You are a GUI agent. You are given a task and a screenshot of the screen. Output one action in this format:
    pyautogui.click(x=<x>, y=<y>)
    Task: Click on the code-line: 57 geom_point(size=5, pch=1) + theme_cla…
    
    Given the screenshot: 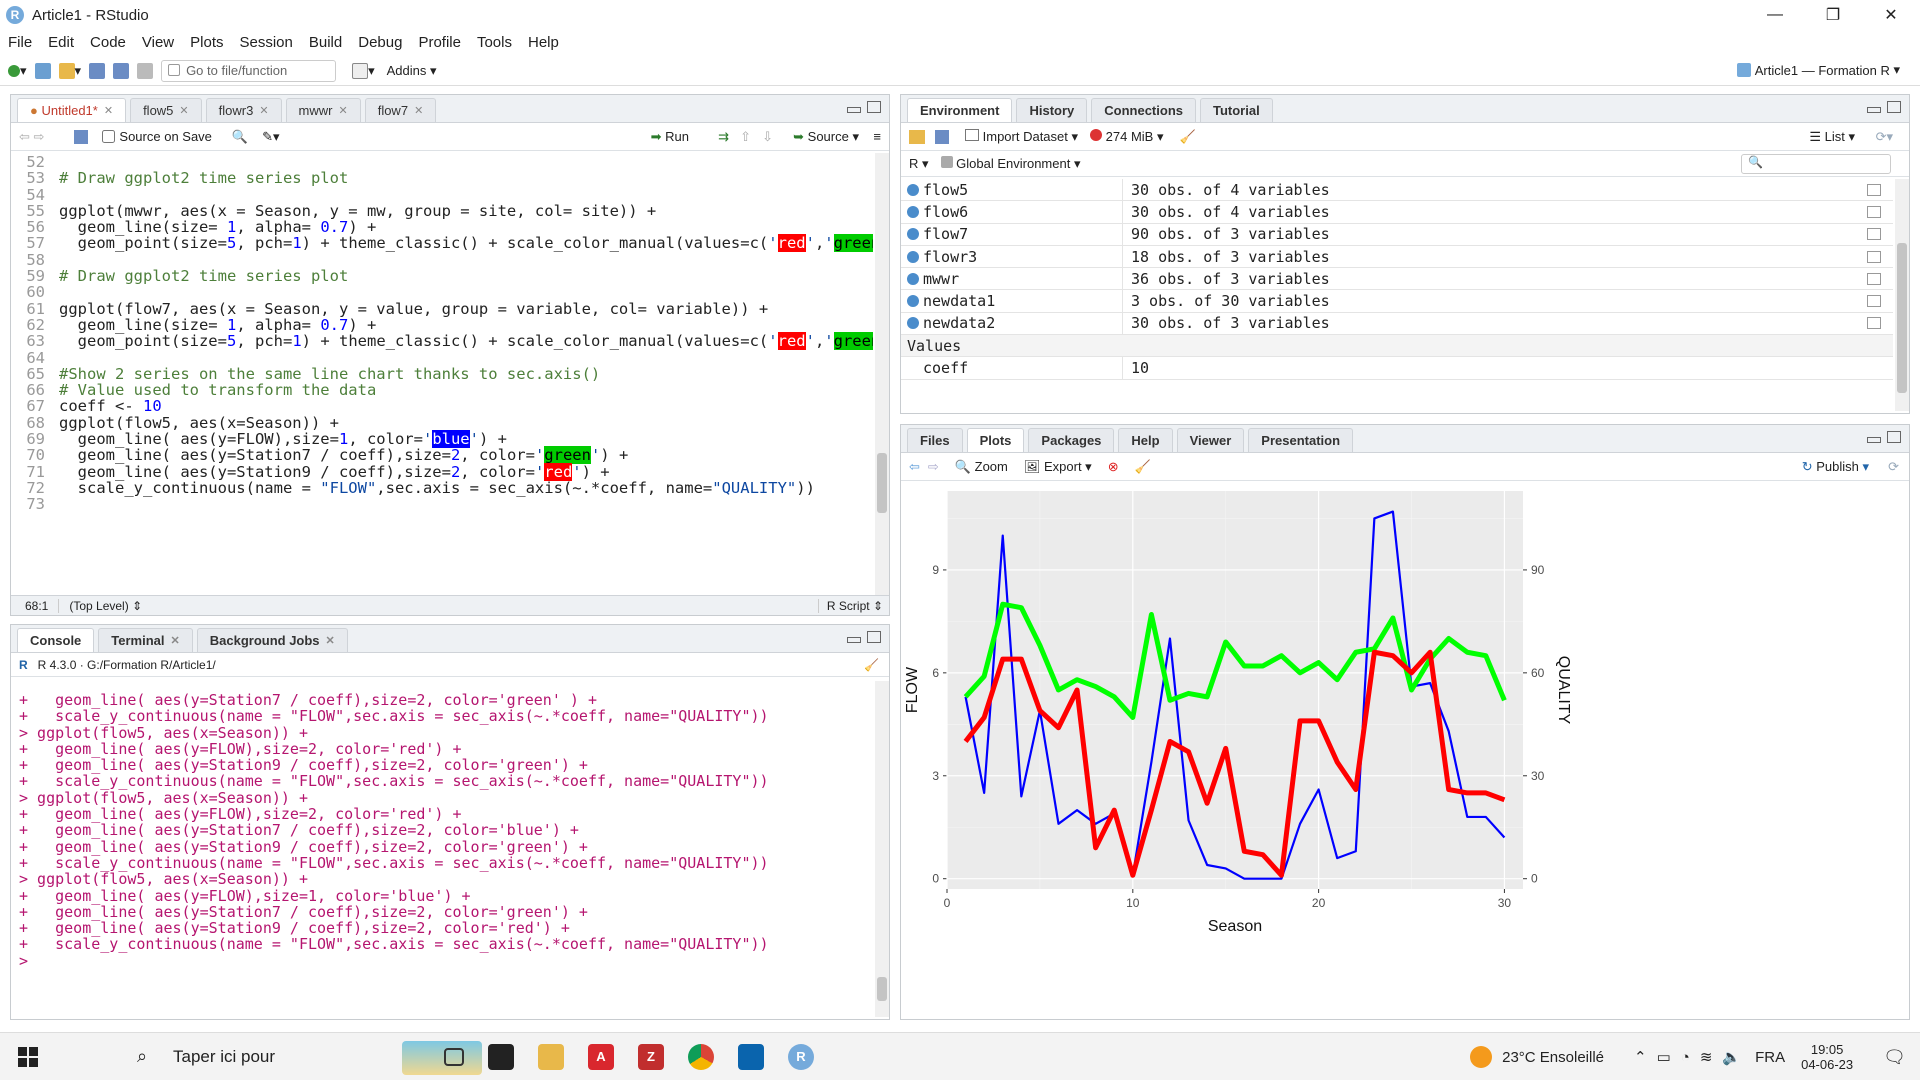 What is the action you would take?
    pyautogui.click(x=442, y=243)
    